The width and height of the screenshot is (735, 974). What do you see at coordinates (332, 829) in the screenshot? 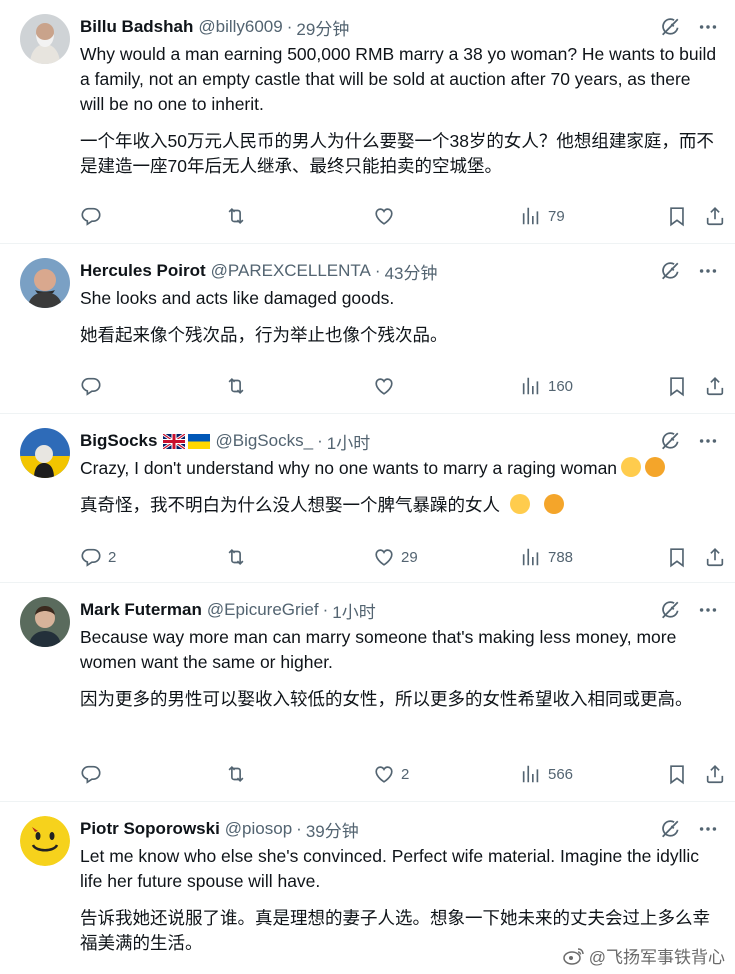
I see `timestamp: 39分钟` at bounding box center [332, 829].